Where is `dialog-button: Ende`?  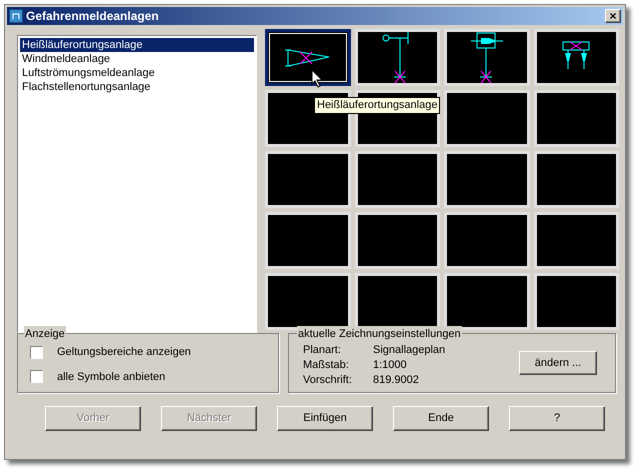
dialog-button: Ende is located at coordinates (441, 418).